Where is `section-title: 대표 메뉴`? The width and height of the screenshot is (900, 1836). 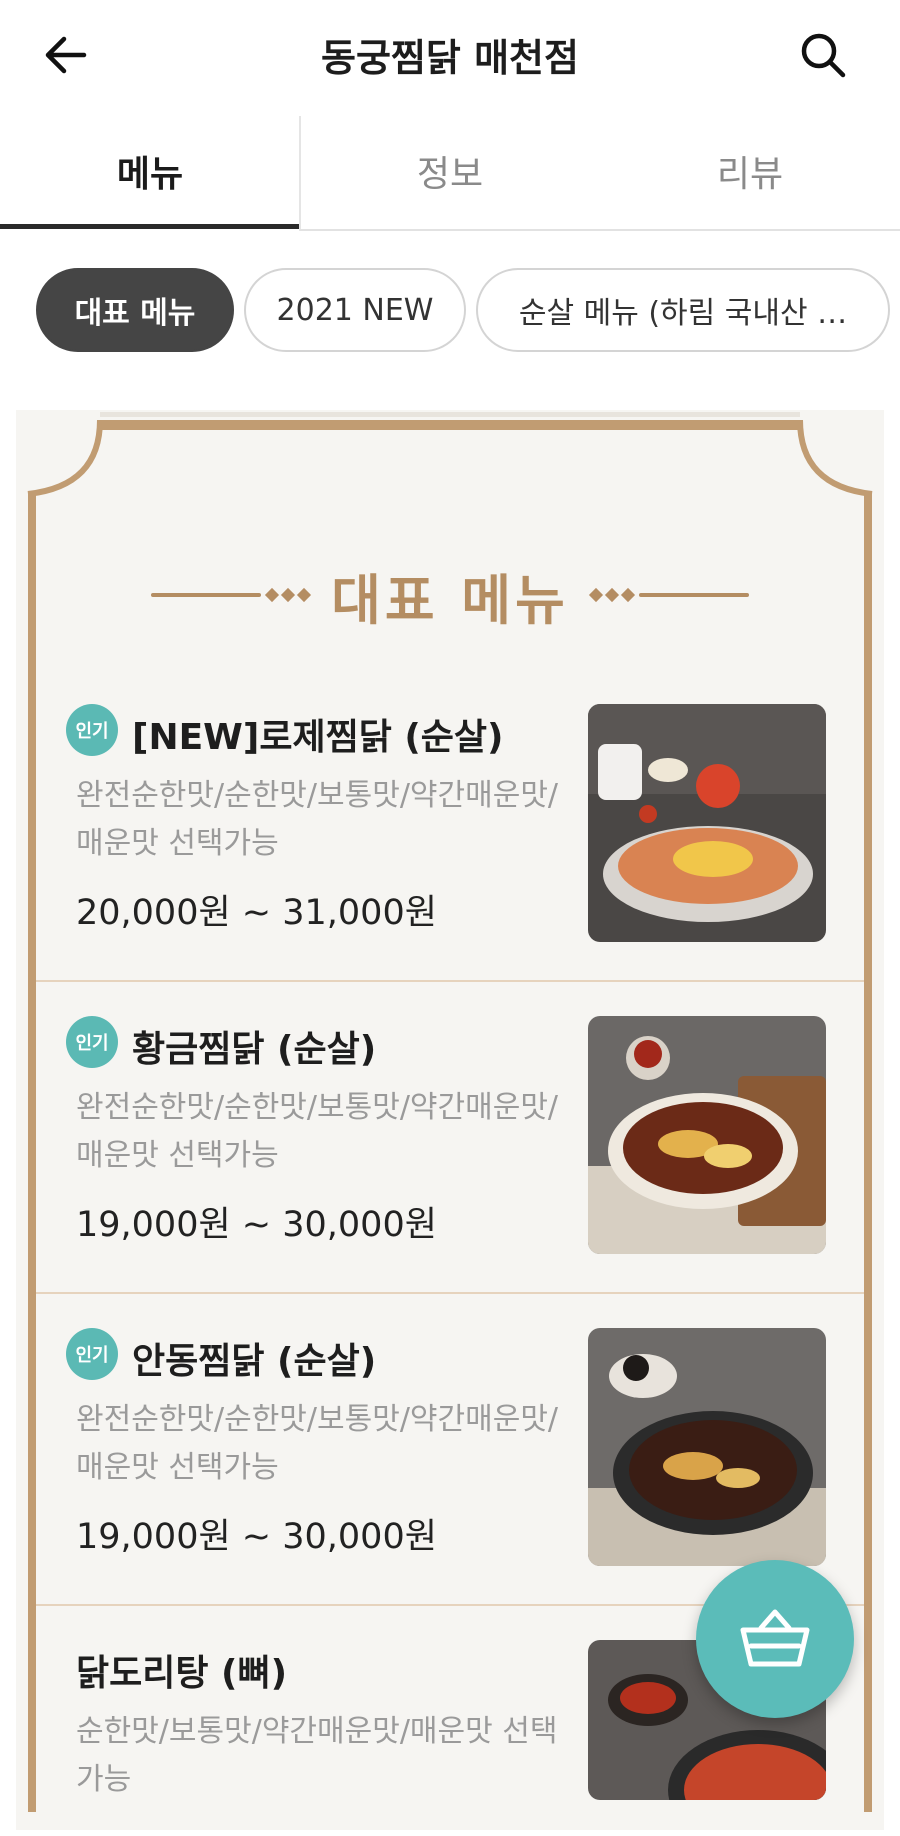 section-title: 대표 메뉴 is located at coordinates (450, 600).